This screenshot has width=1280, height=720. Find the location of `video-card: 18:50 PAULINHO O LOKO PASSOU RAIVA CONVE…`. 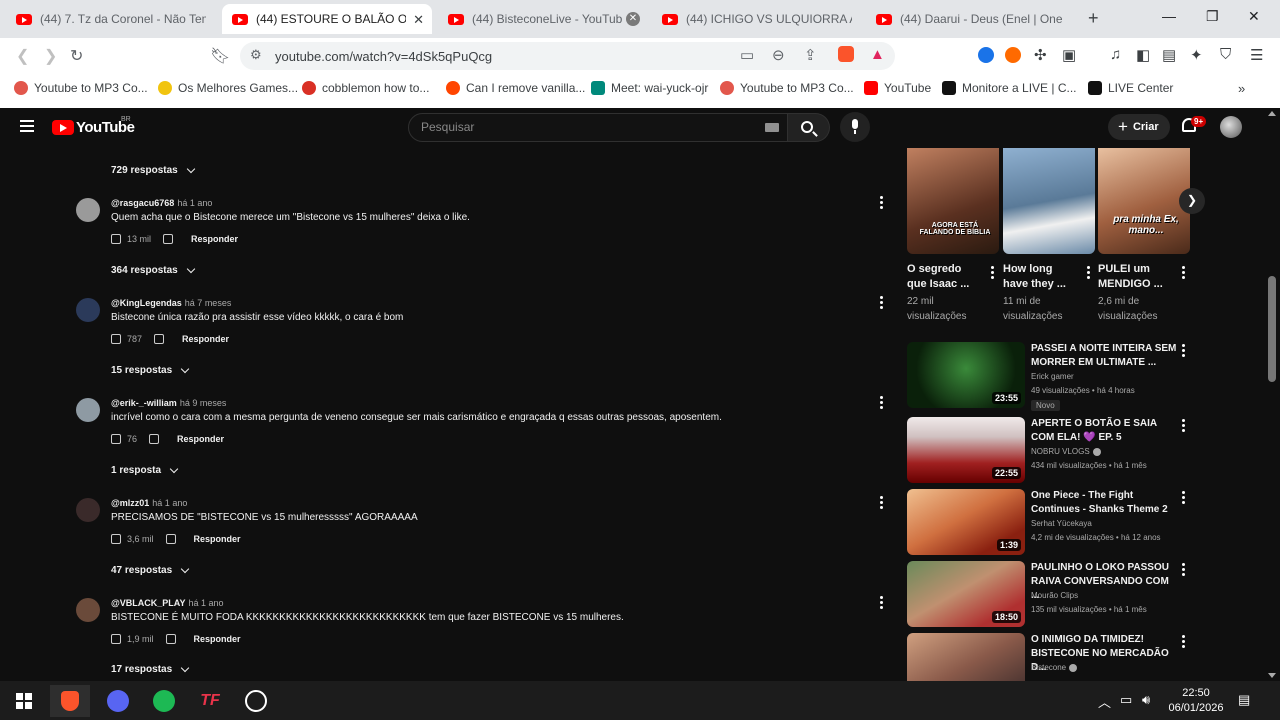

video-card: 18:50 PAULINHO O LOKO PASSOU RAIVA CONVE… is located at coordinates (1052, 595).